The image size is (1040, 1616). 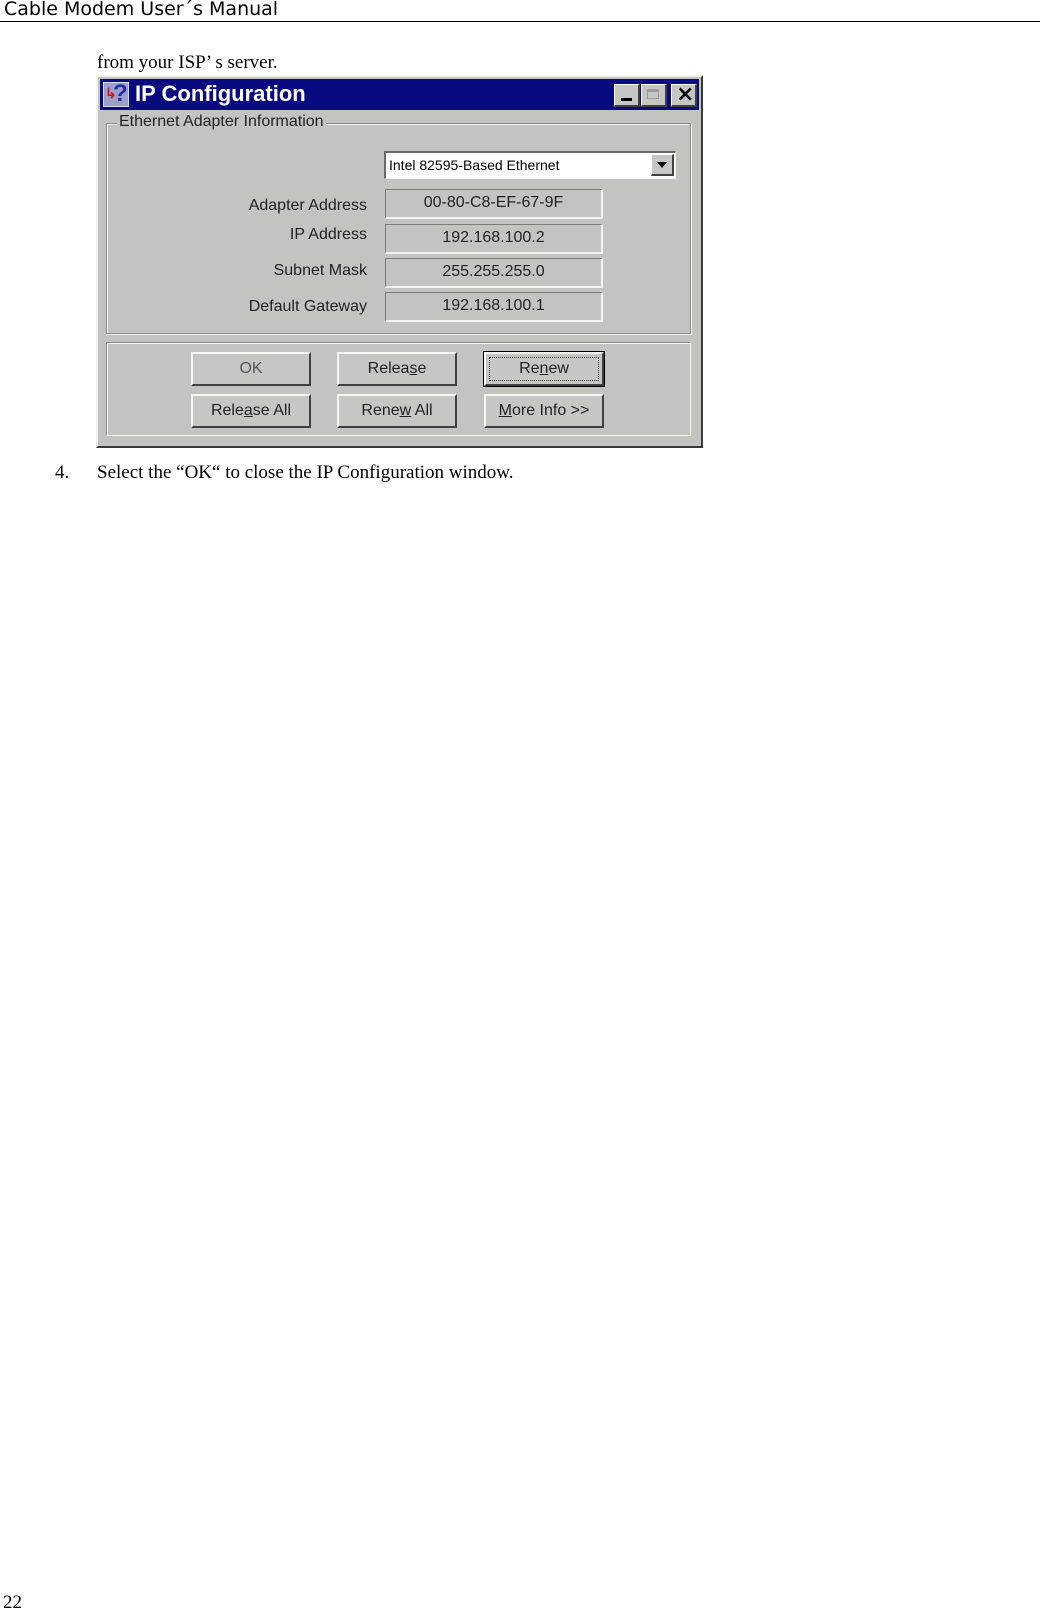 I want to click on intro-text: from your ISP’ s server., so click(x=187, y=62).